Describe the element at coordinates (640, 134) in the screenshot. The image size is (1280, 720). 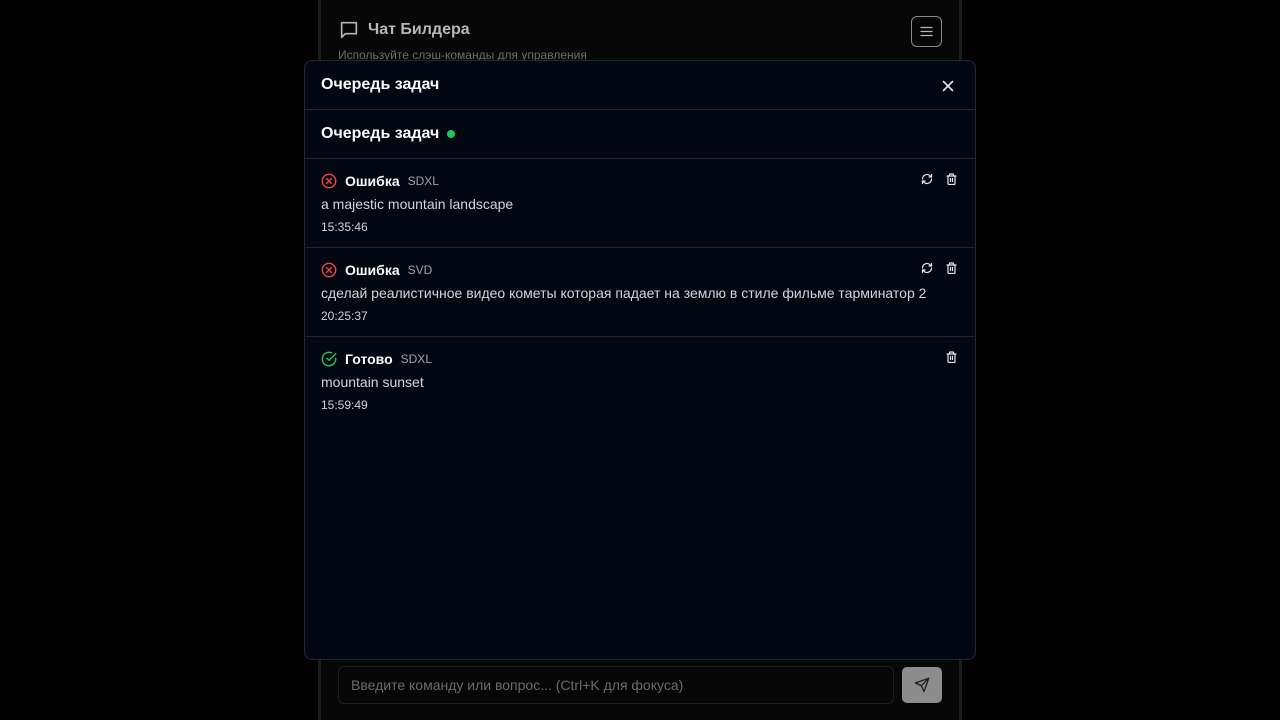
I see `queue-header: Очередь задач` at that location.